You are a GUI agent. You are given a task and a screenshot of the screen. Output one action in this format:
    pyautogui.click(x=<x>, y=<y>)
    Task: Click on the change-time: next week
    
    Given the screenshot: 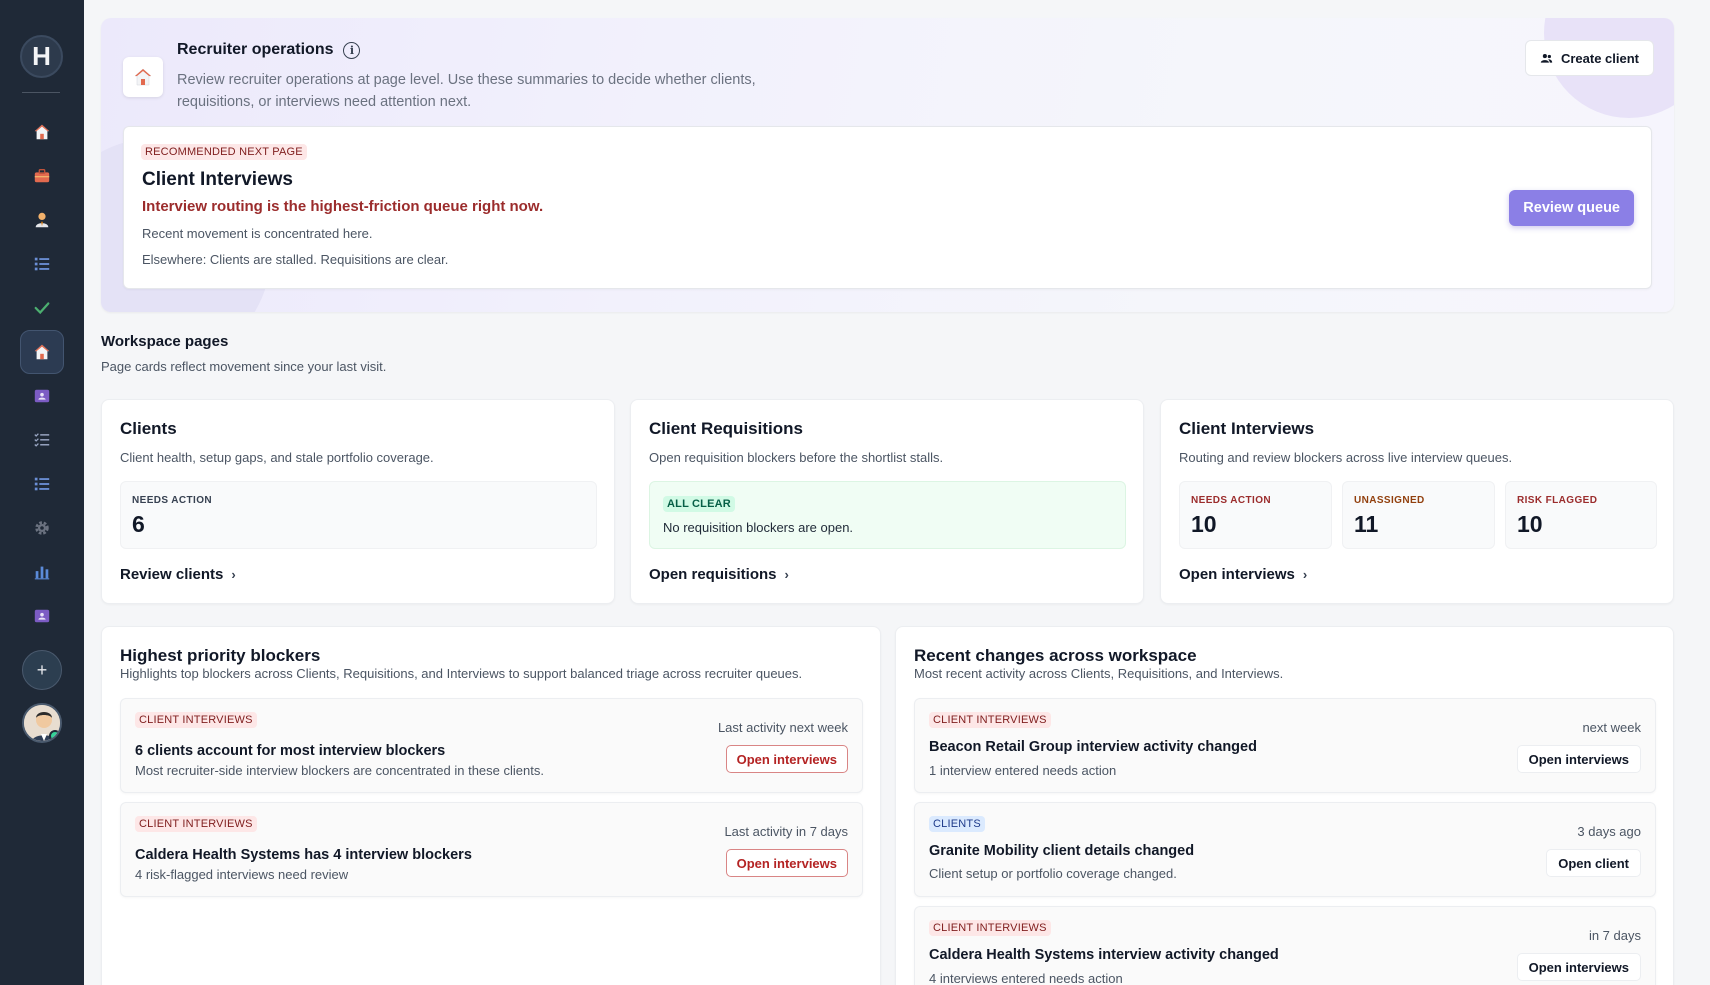 What is the action you would take?
    pyautogui.click(x=1611, y=727)
    